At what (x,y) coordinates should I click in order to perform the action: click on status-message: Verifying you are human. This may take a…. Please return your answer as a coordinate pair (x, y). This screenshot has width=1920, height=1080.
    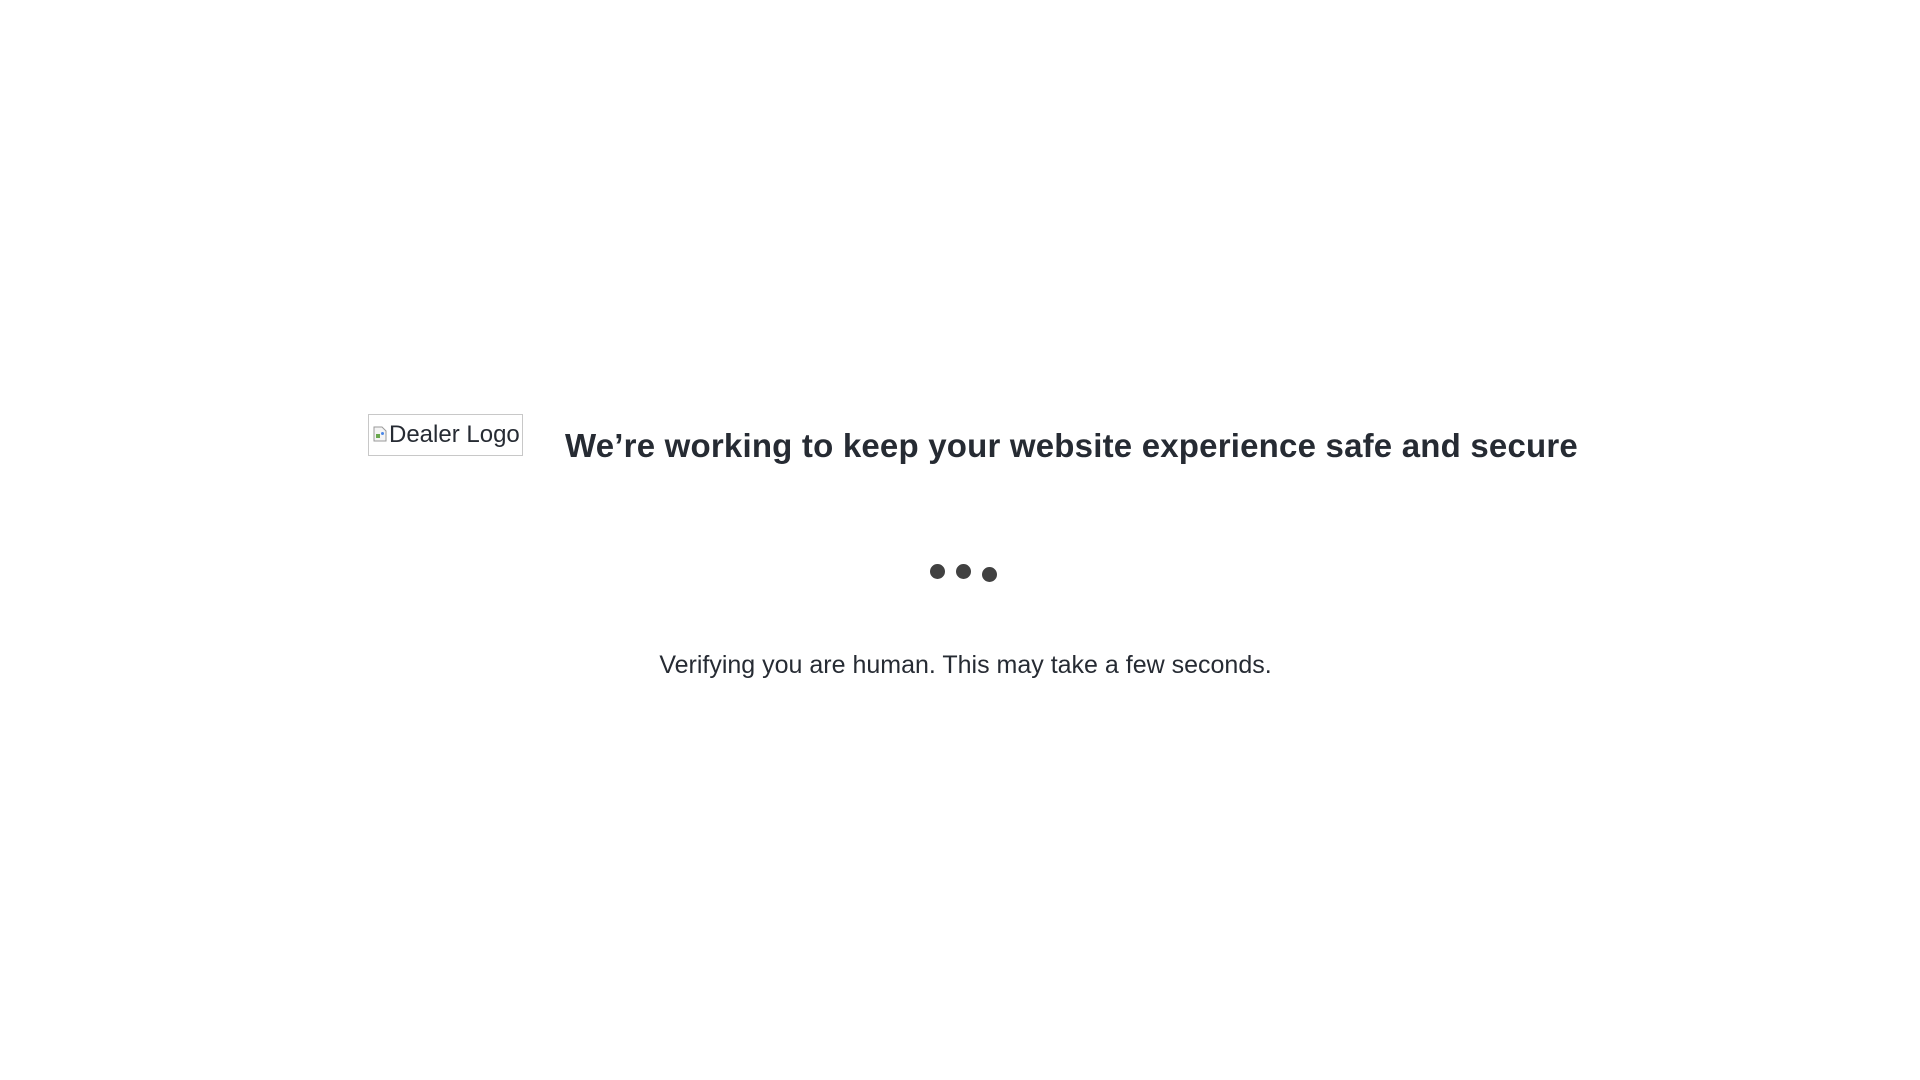
    Looking at the image, I should click on (965, 665).